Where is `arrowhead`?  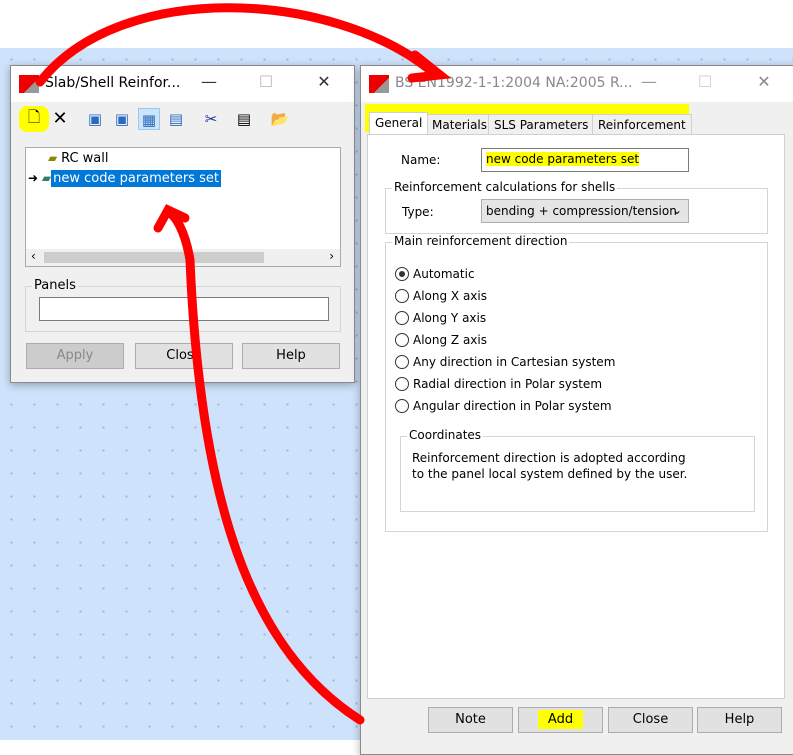
arrowhead is located at coordinates (429, 66).